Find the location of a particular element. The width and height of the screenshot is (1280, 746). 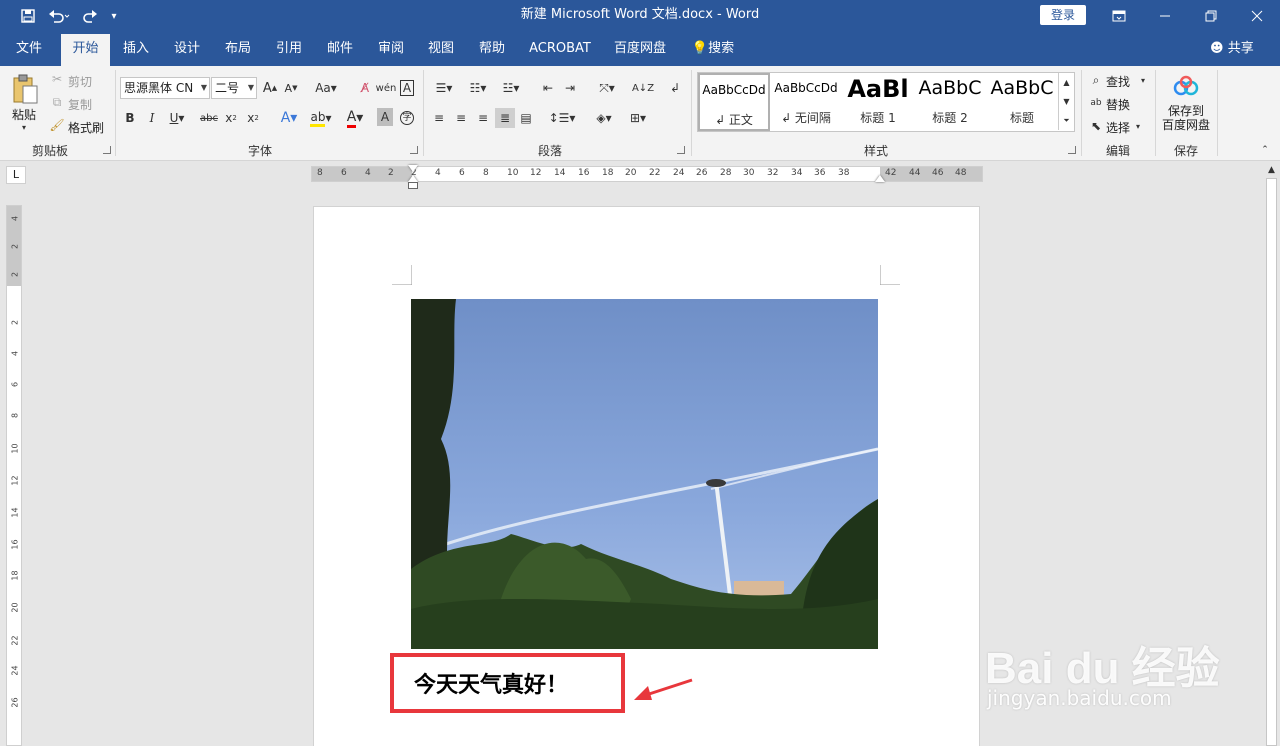

scroll-up-icon: ▲ is located at coordinates (1271, 170).